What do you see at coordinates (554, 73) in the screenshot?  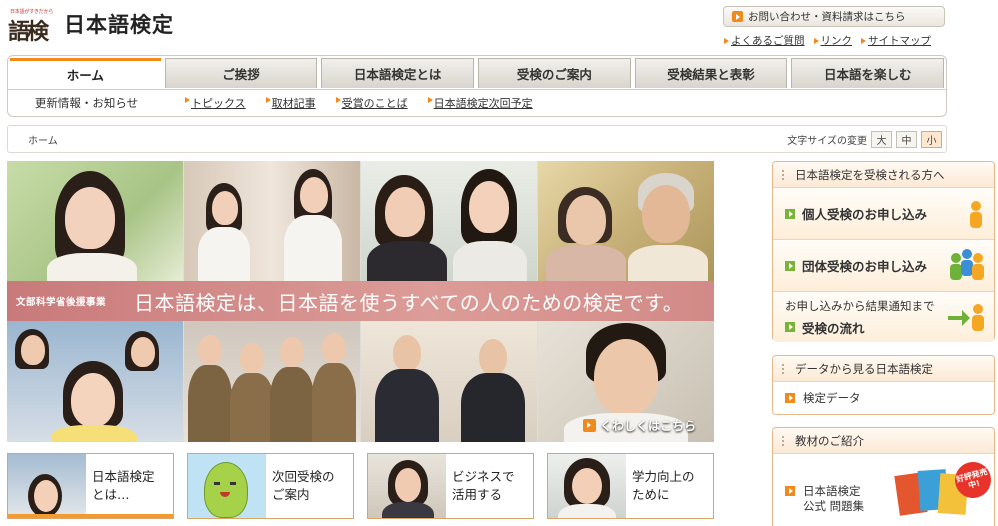 I see `tab-exam-guide: 受検のご案内` at bounding box center [554, 73].